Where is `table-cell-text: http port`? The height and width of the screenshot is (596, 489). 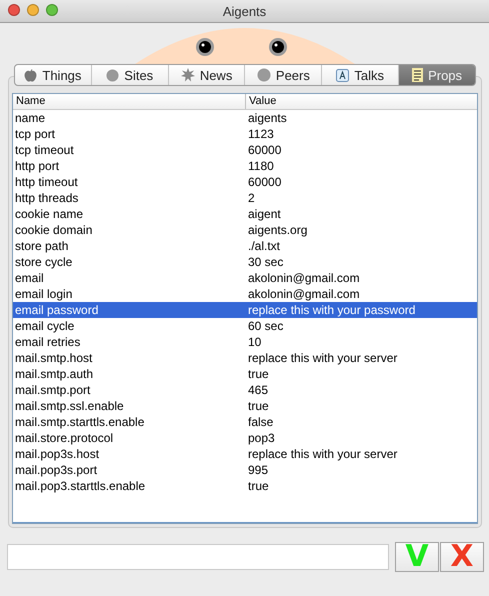 table-cell-text: http port is located at coordinates (37, 166).